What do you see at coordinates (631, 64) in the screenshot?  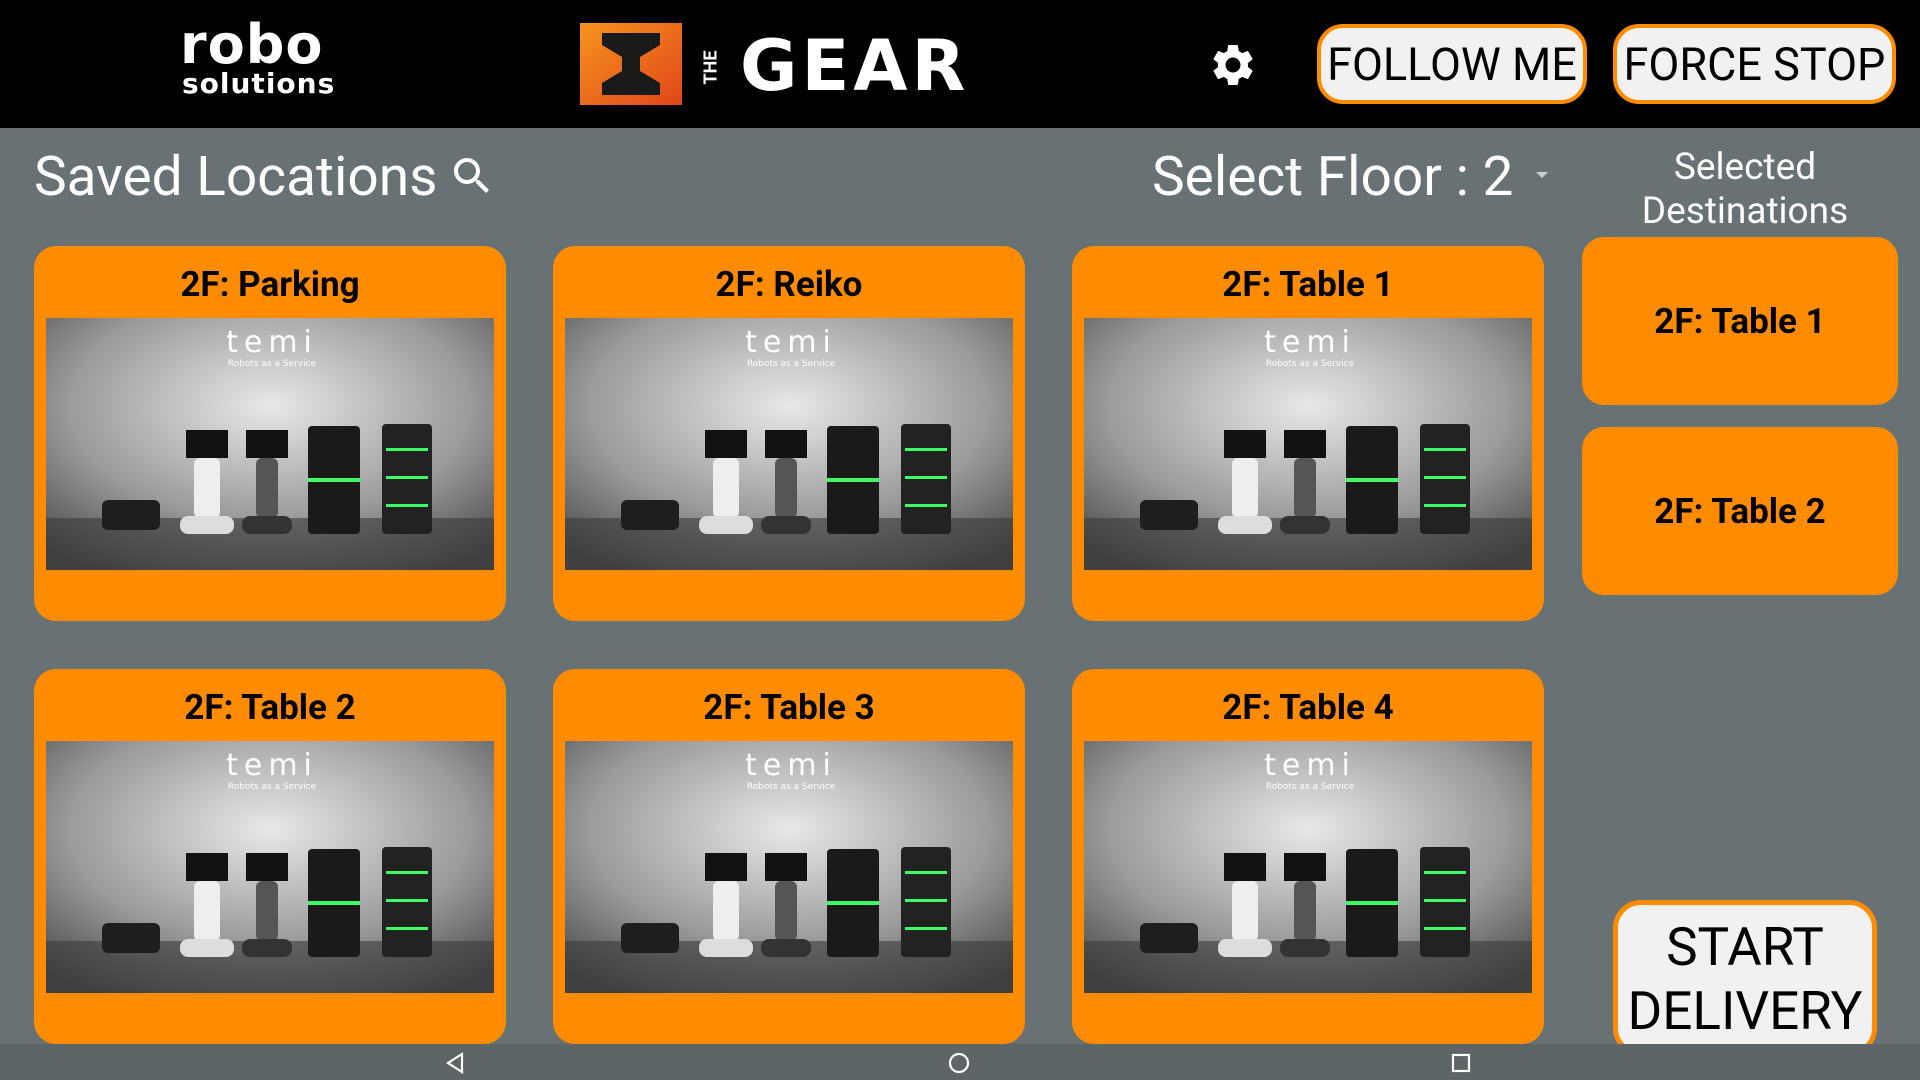 I see `gear-logo-mark` at bounding box center [631, 64].